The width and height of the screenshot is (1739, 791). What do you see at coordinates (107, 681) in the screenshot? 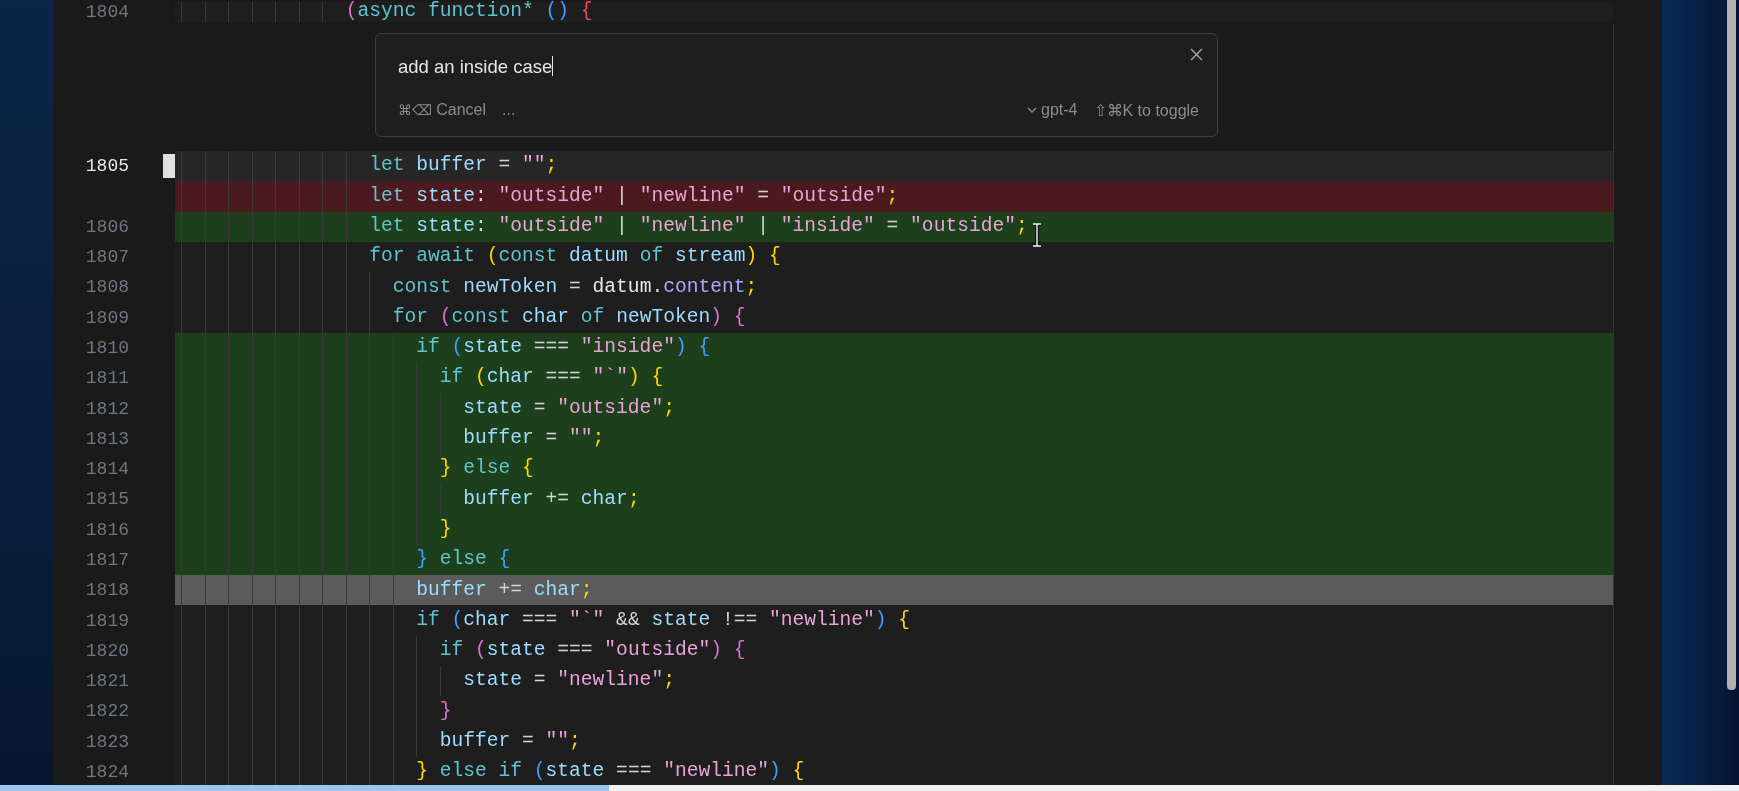
I see `line-number: 1821` at bounding box center [107, 681].